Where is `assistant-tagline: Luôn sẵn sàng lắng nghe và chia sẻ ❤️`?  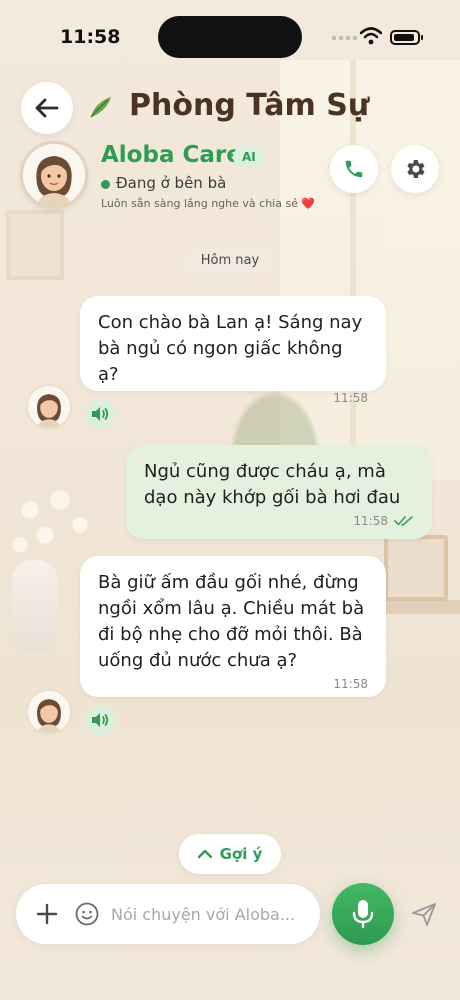
assistant-tagline: Luôn sẵn sàng lắng nghe và chia sẻ ❤️ is located at coordinates (208, 203).